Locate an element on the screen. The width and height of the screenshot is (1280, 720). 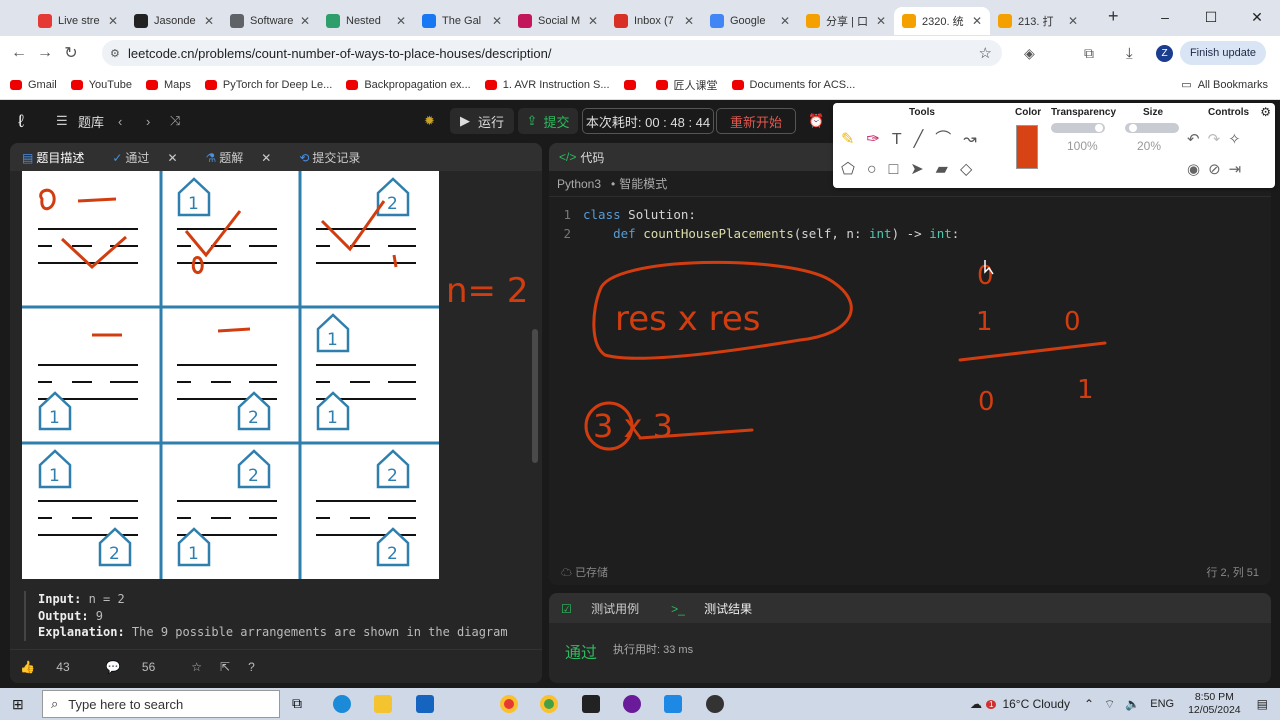
smart-mode-toggle: 智能模式 is located at coordinates (643, 183).